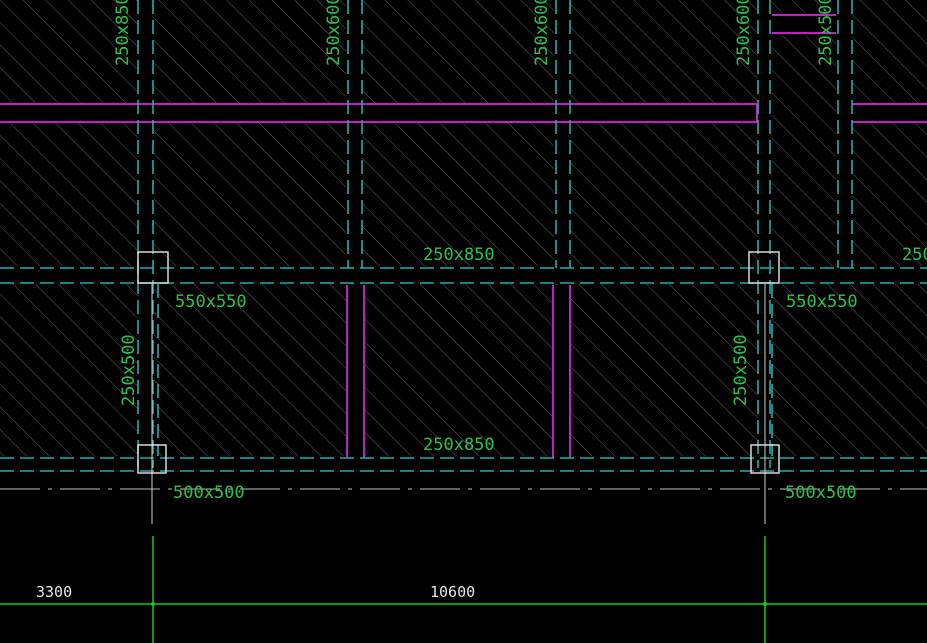  I want to click on beam-label-right-mid: 250x500, so click(741, 370).